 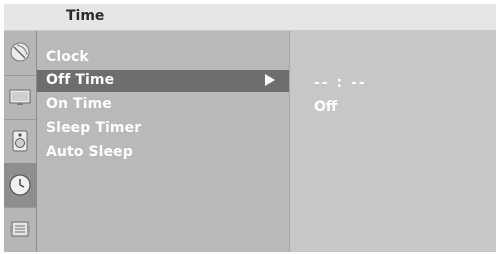 What do you see at coordinates (163, 129) in the screenshot?
I see `menu-item-sleep-timer: Sleep Timer` at bounding box center [163, 129].